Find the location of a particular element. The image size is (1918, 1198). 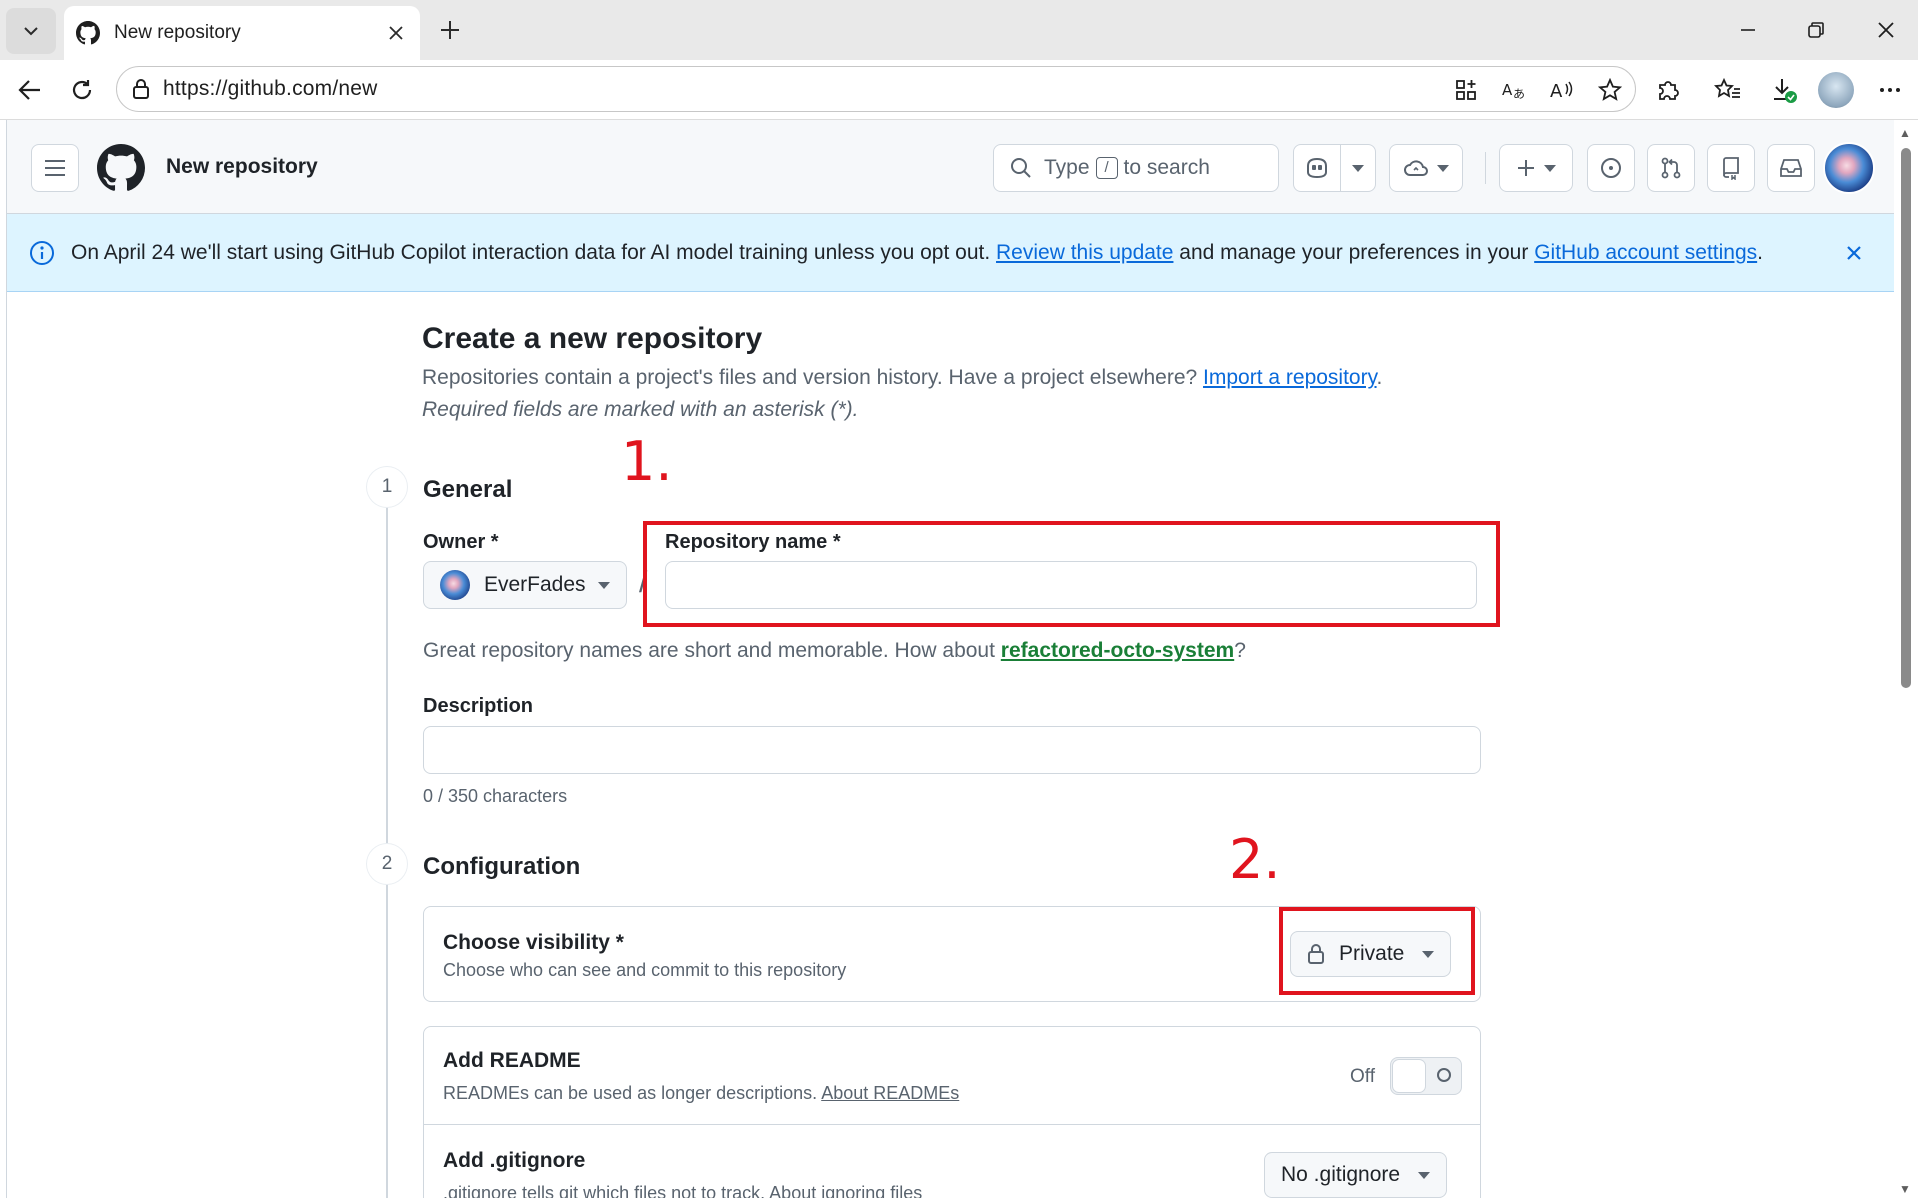

inbox-icon is located at coordinates (1791, 168).